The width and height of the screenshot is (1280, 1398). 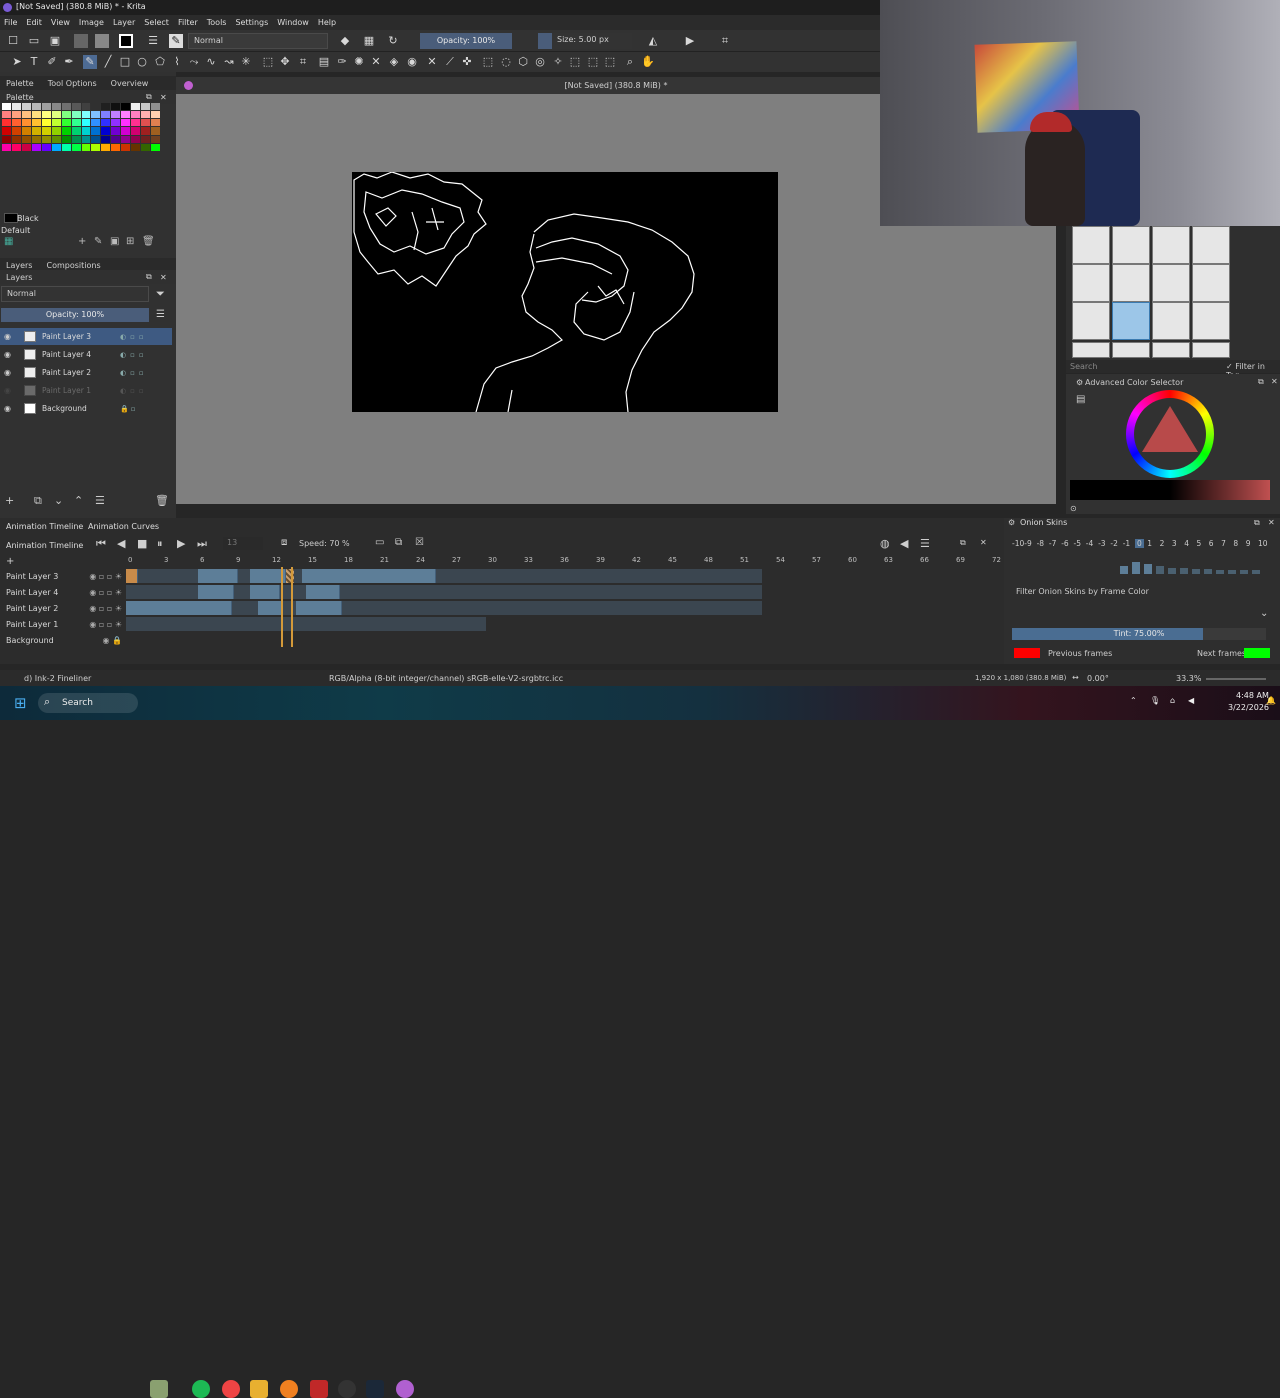 What do you see at coordinates (86, 408) in the screenshot?
I see `layer-row: ◉ Background 🔒▫` at bounding box center [86, 408].